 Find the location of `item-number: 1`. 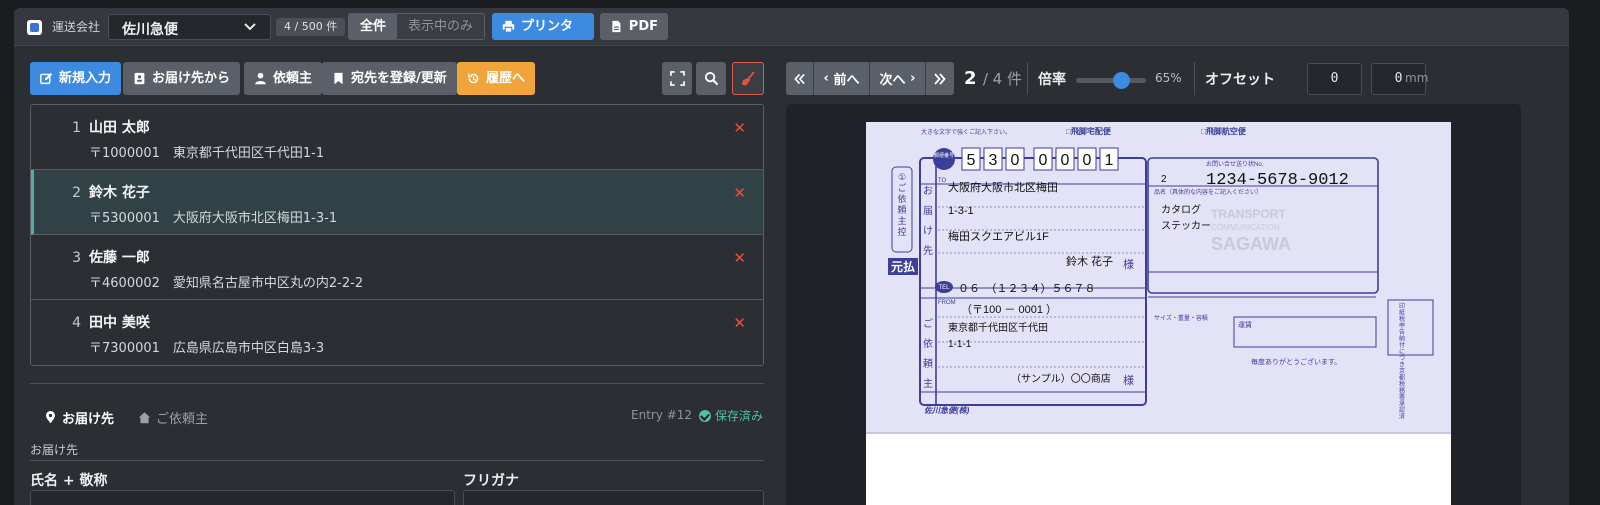

item-number: 1 is located at coordinates (76, 128).